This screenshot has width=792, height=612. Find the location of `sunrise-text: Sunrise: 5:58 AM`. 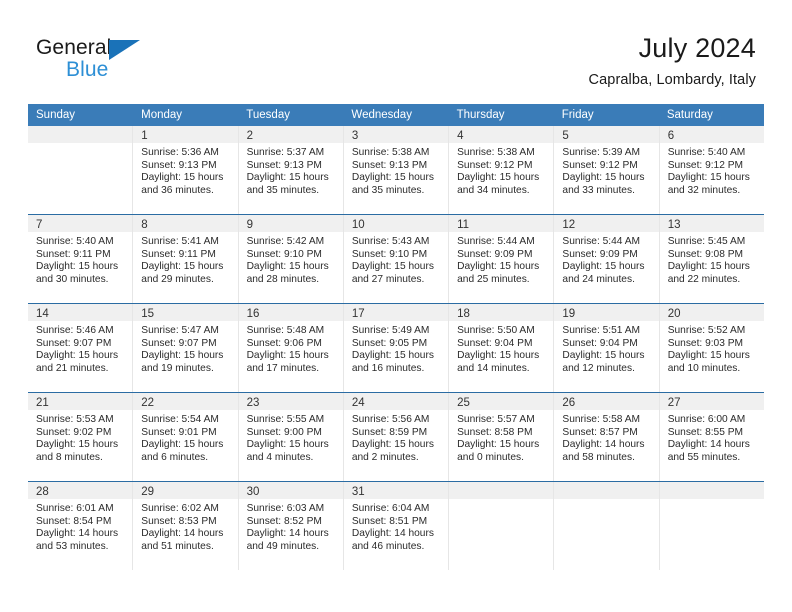

sunrise-text: Sunrise: 5:58 AM is located at coordinates (601, 419).